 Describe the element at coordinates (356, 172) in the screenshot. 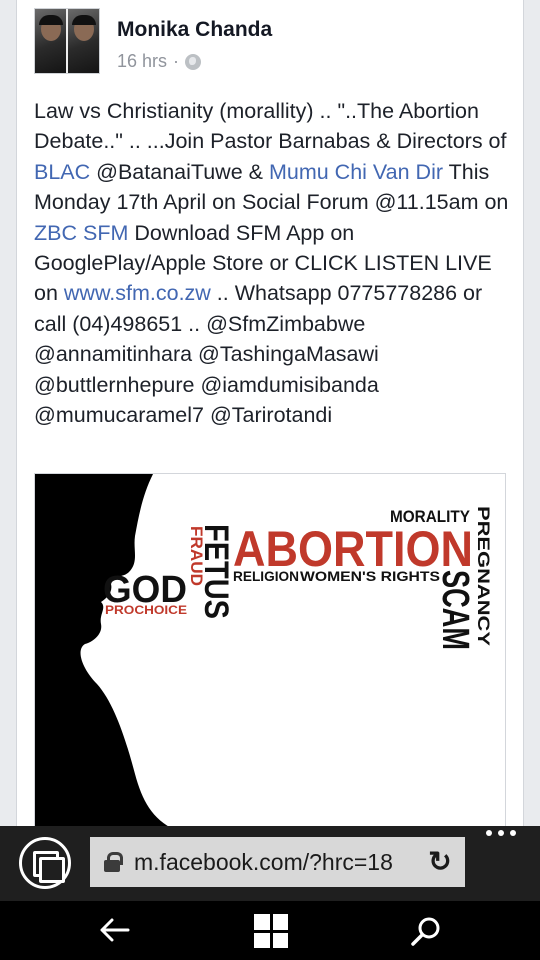

I see `post-link: Mumu Chi Van Dir` at that location.